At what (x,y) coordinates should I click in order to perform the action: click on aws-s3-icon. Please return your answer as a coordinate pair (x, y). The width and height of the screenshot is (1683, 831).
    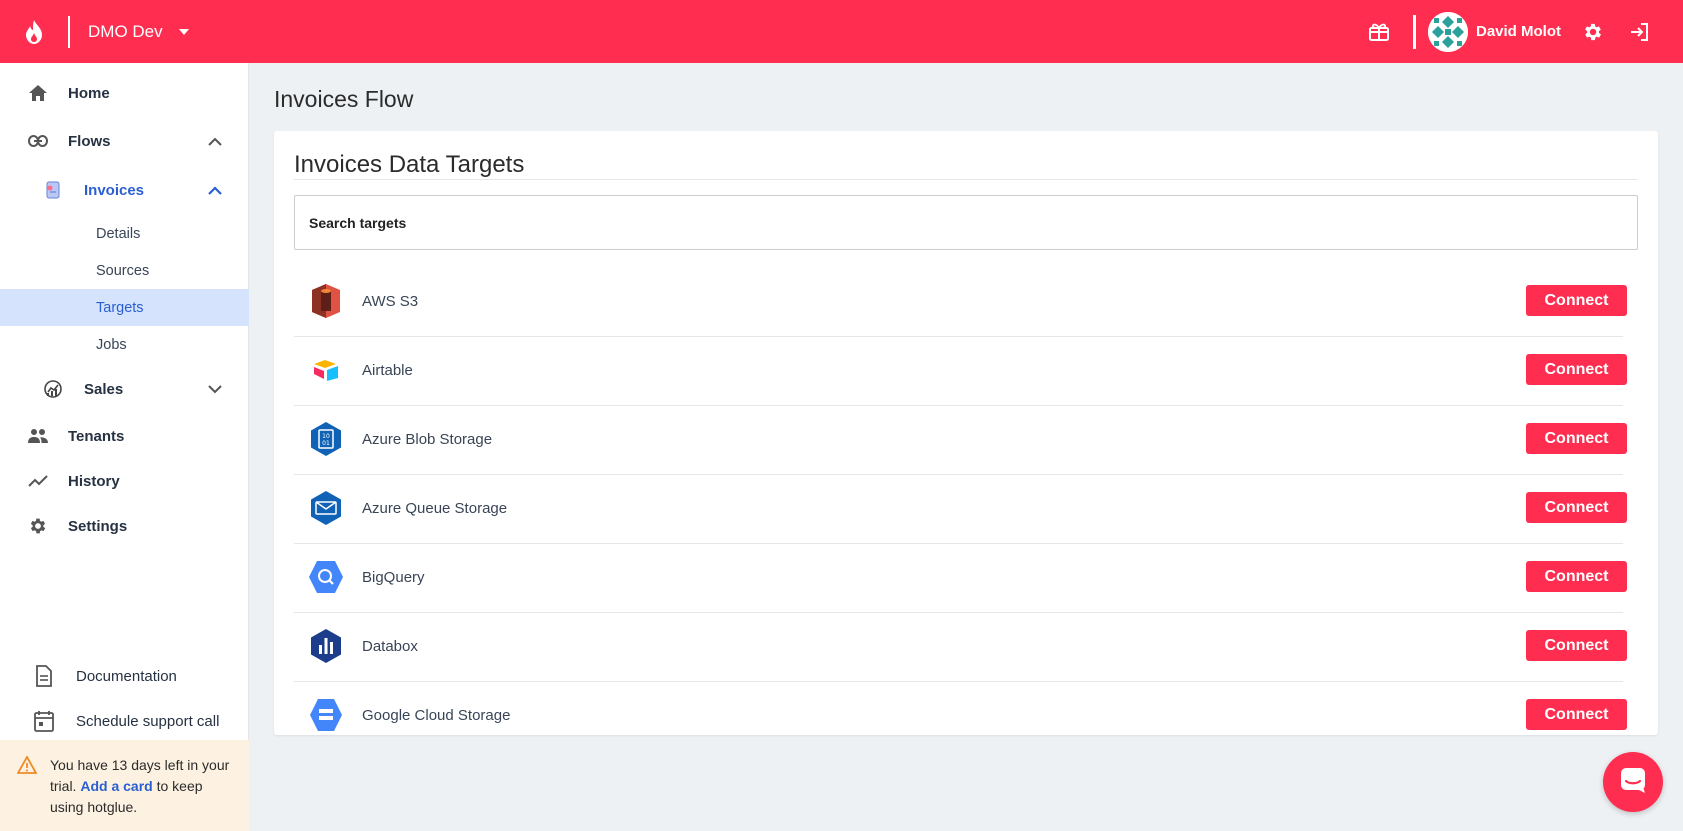
    Looking at the image, I should click on (326, 301).